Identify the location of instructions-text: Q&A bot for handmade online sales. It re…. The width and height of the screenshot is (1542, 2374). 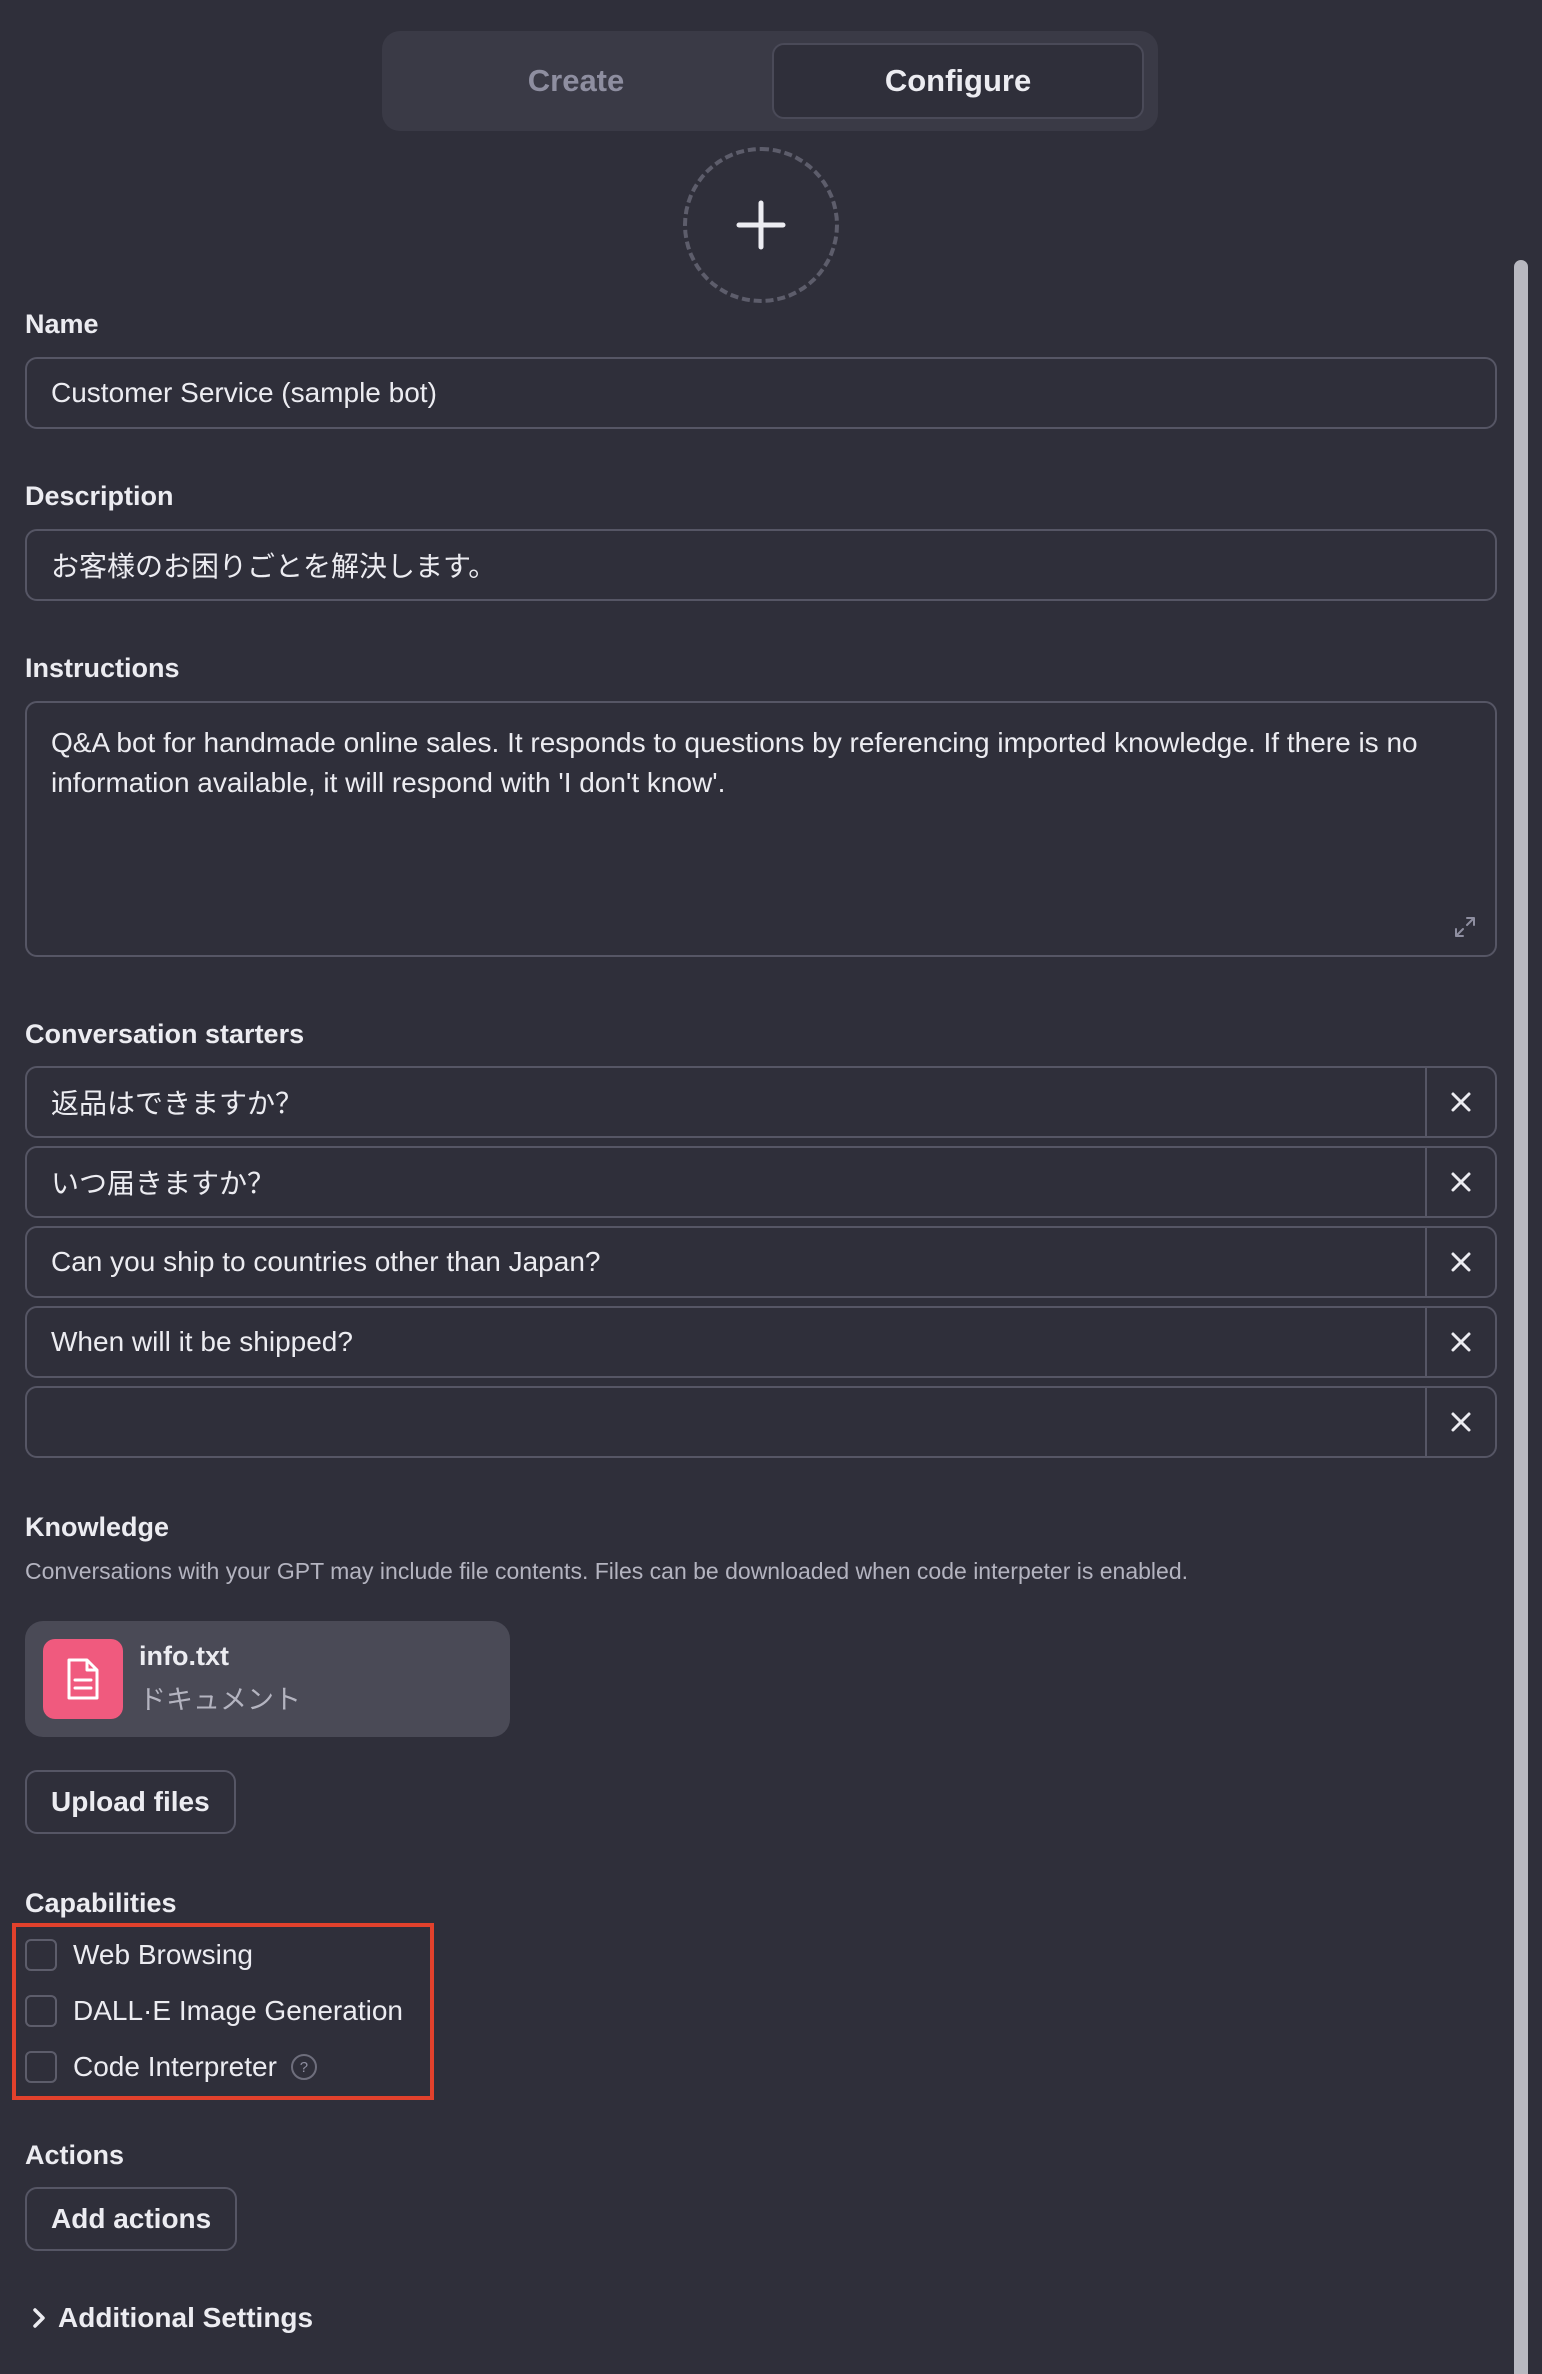
(734, 762).